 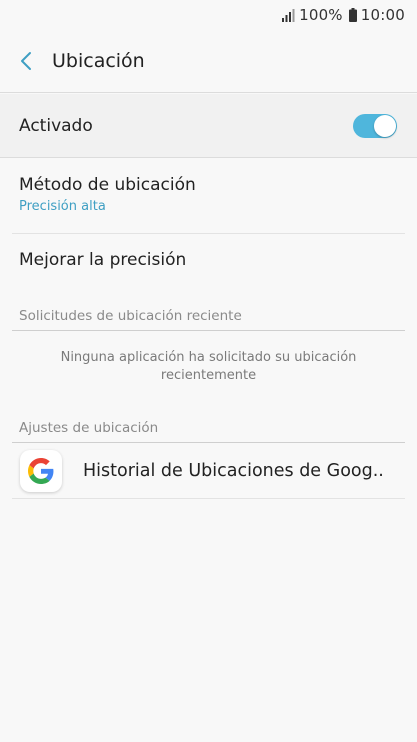 I want to click on master-switch-divider, so click(x=208, y=157).